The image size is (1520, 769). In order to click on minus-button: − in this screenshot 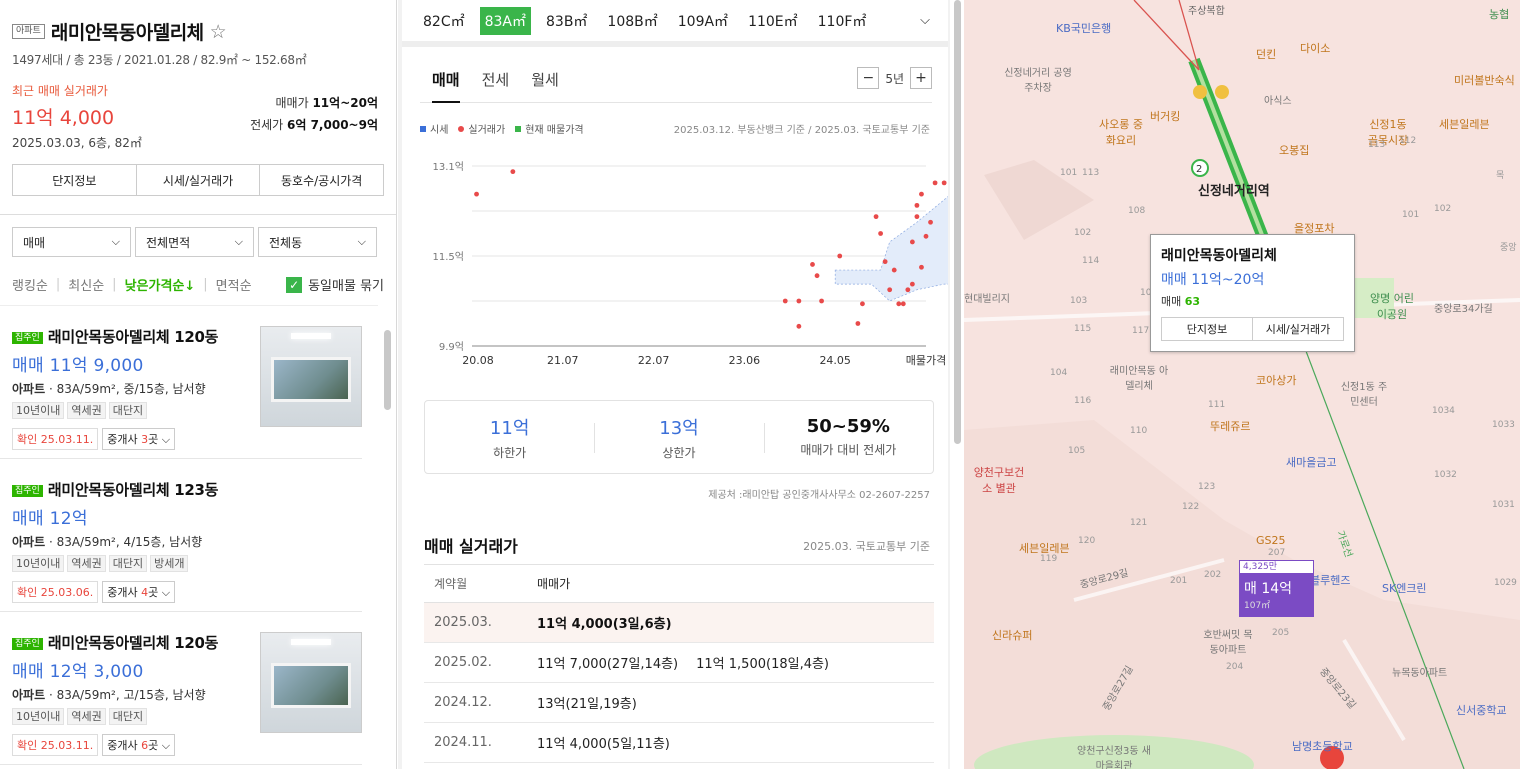, I will do `click(868, 78)`.